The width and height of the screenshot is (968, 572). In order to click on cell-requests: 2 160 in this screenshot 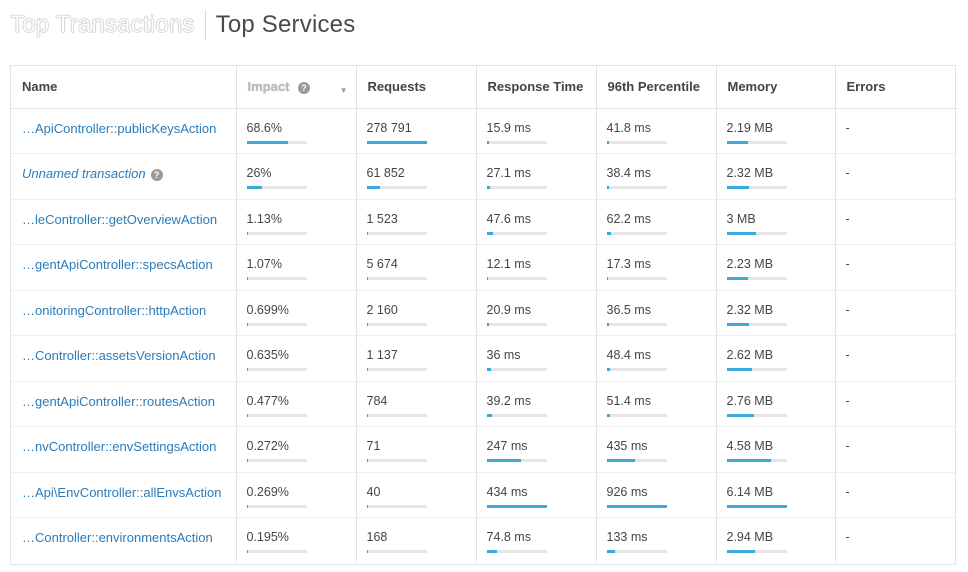, I will do `click(416, 313)`.